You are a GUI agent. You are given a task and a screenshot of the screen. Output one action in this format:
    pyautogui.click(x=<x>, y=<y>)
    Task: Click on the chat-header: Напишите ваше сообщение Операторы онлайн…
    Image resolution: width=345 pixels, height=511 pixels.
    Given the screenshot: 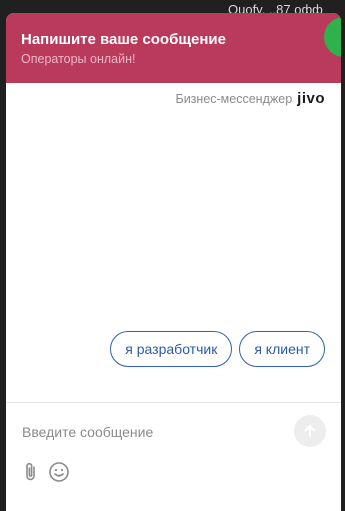 What is the action you would take?
    pyautogui.click(x=173, y=48)
    